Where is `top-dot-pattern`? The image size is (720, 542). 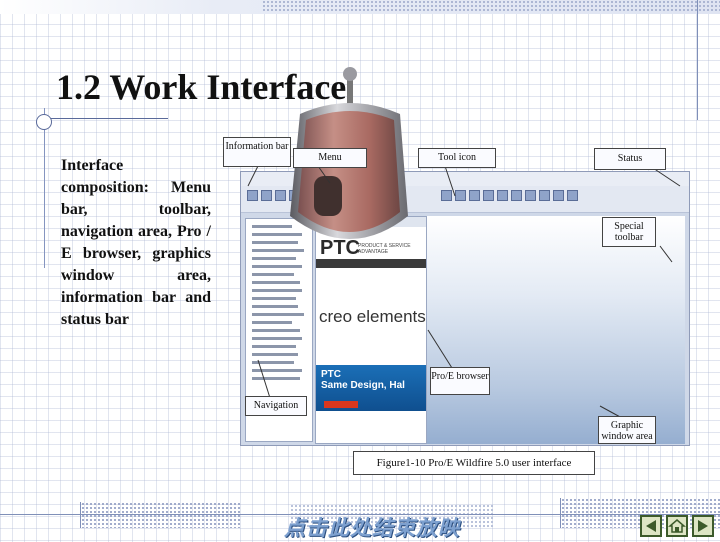 top-dot-pattern is located at coordinates (491, 6).